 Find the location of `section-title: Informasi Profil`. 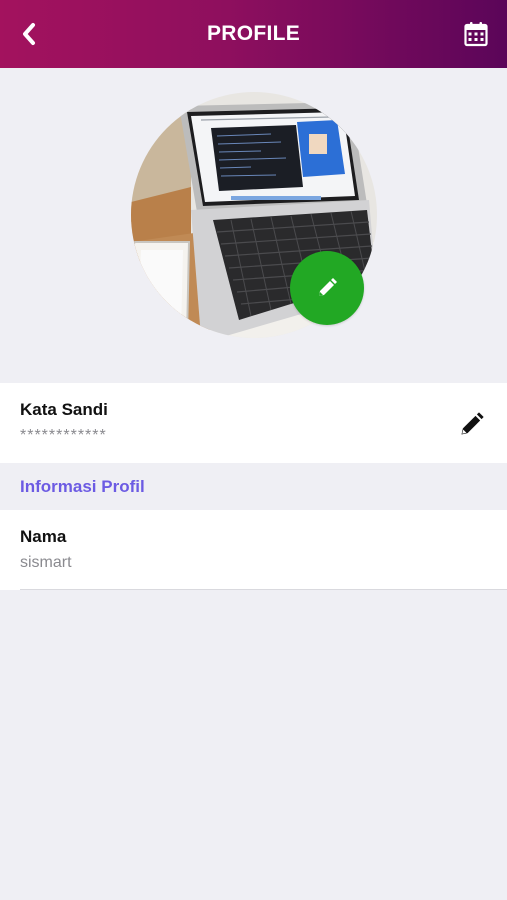

section-title: Informasi Profil is located at coordinates (82, 486).